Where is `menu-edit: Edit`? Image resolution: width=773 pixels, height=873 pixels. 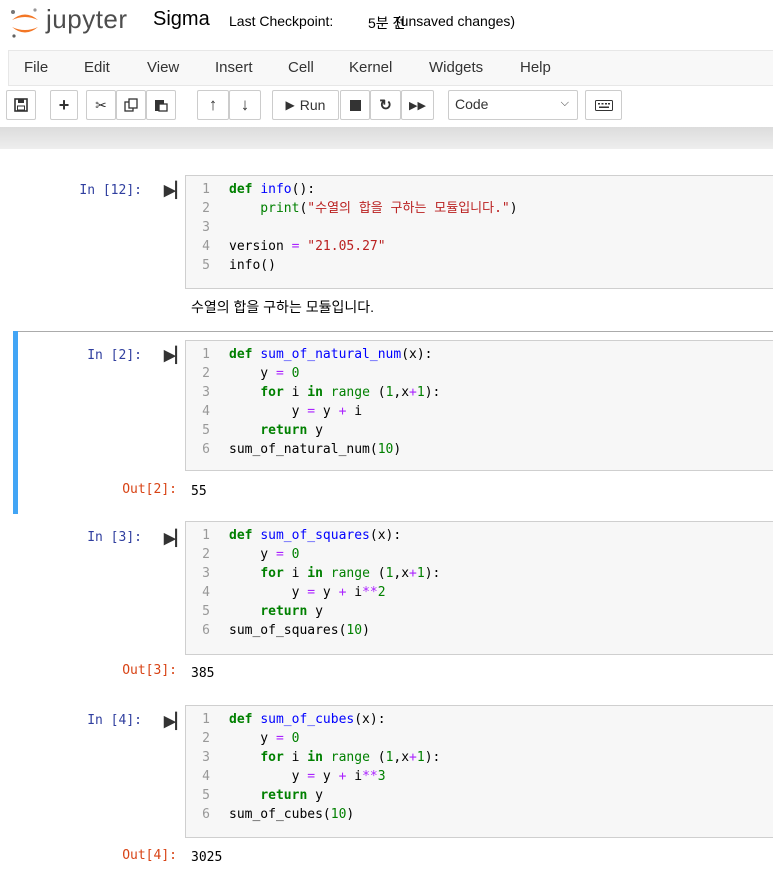
menu-edit: Edit is located at coordinates (97, 67).